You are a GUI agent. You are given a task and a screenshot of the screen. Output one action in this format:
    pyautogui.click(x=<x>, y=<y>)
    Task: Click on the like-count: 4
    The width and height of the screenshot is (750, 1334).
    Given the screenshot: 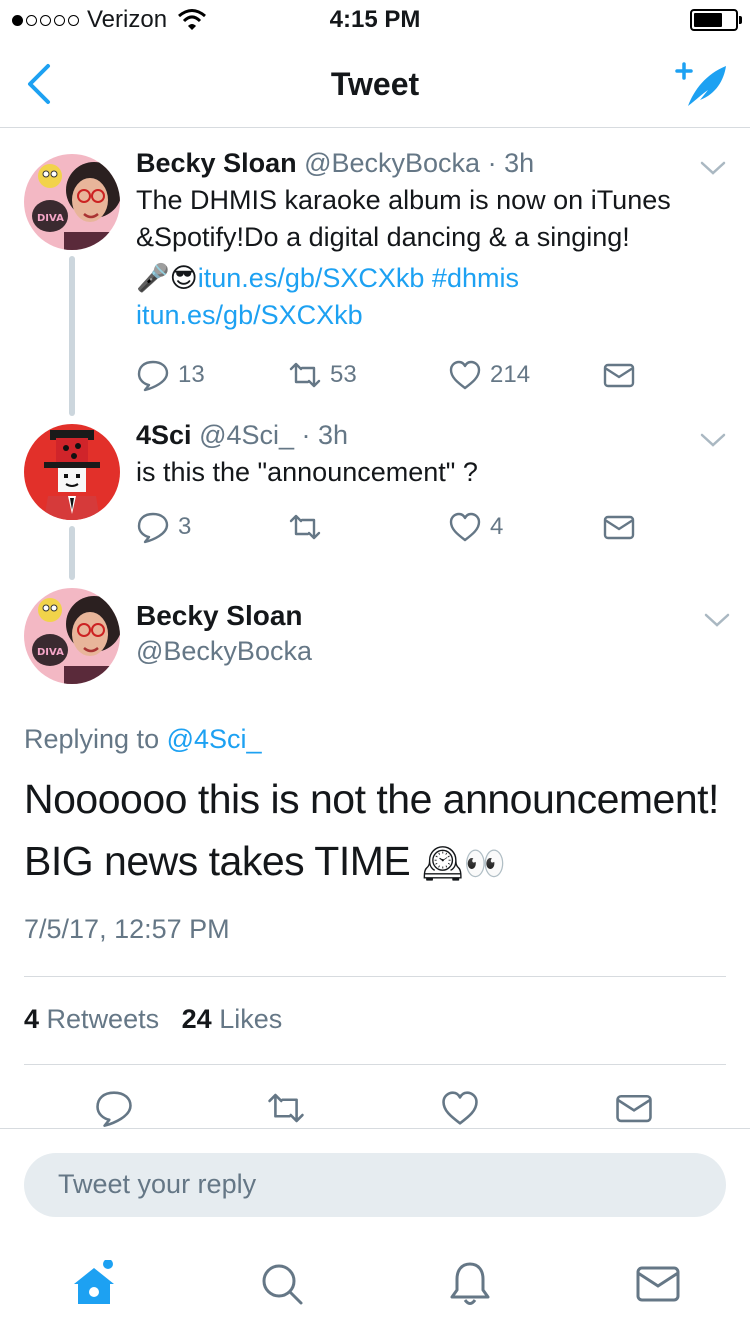 What is the action you would take?
    pyautogui.click(x=497, y=526)
    